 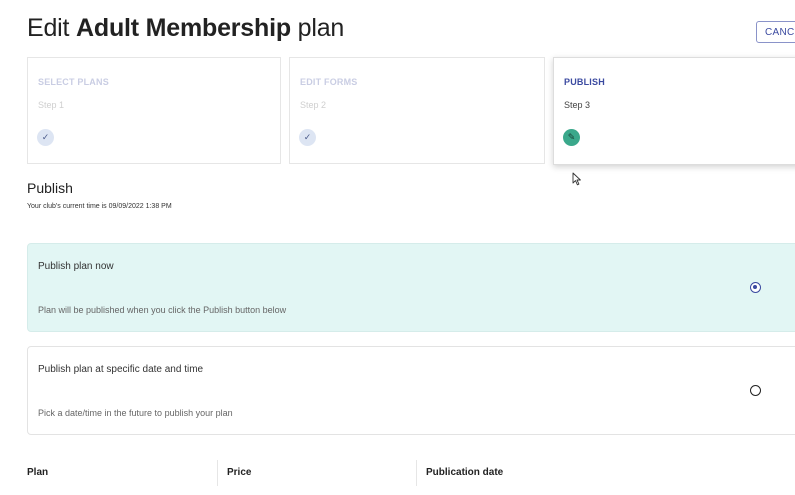 I want to click on title-suffix: plan, so click(x=317, y=28).